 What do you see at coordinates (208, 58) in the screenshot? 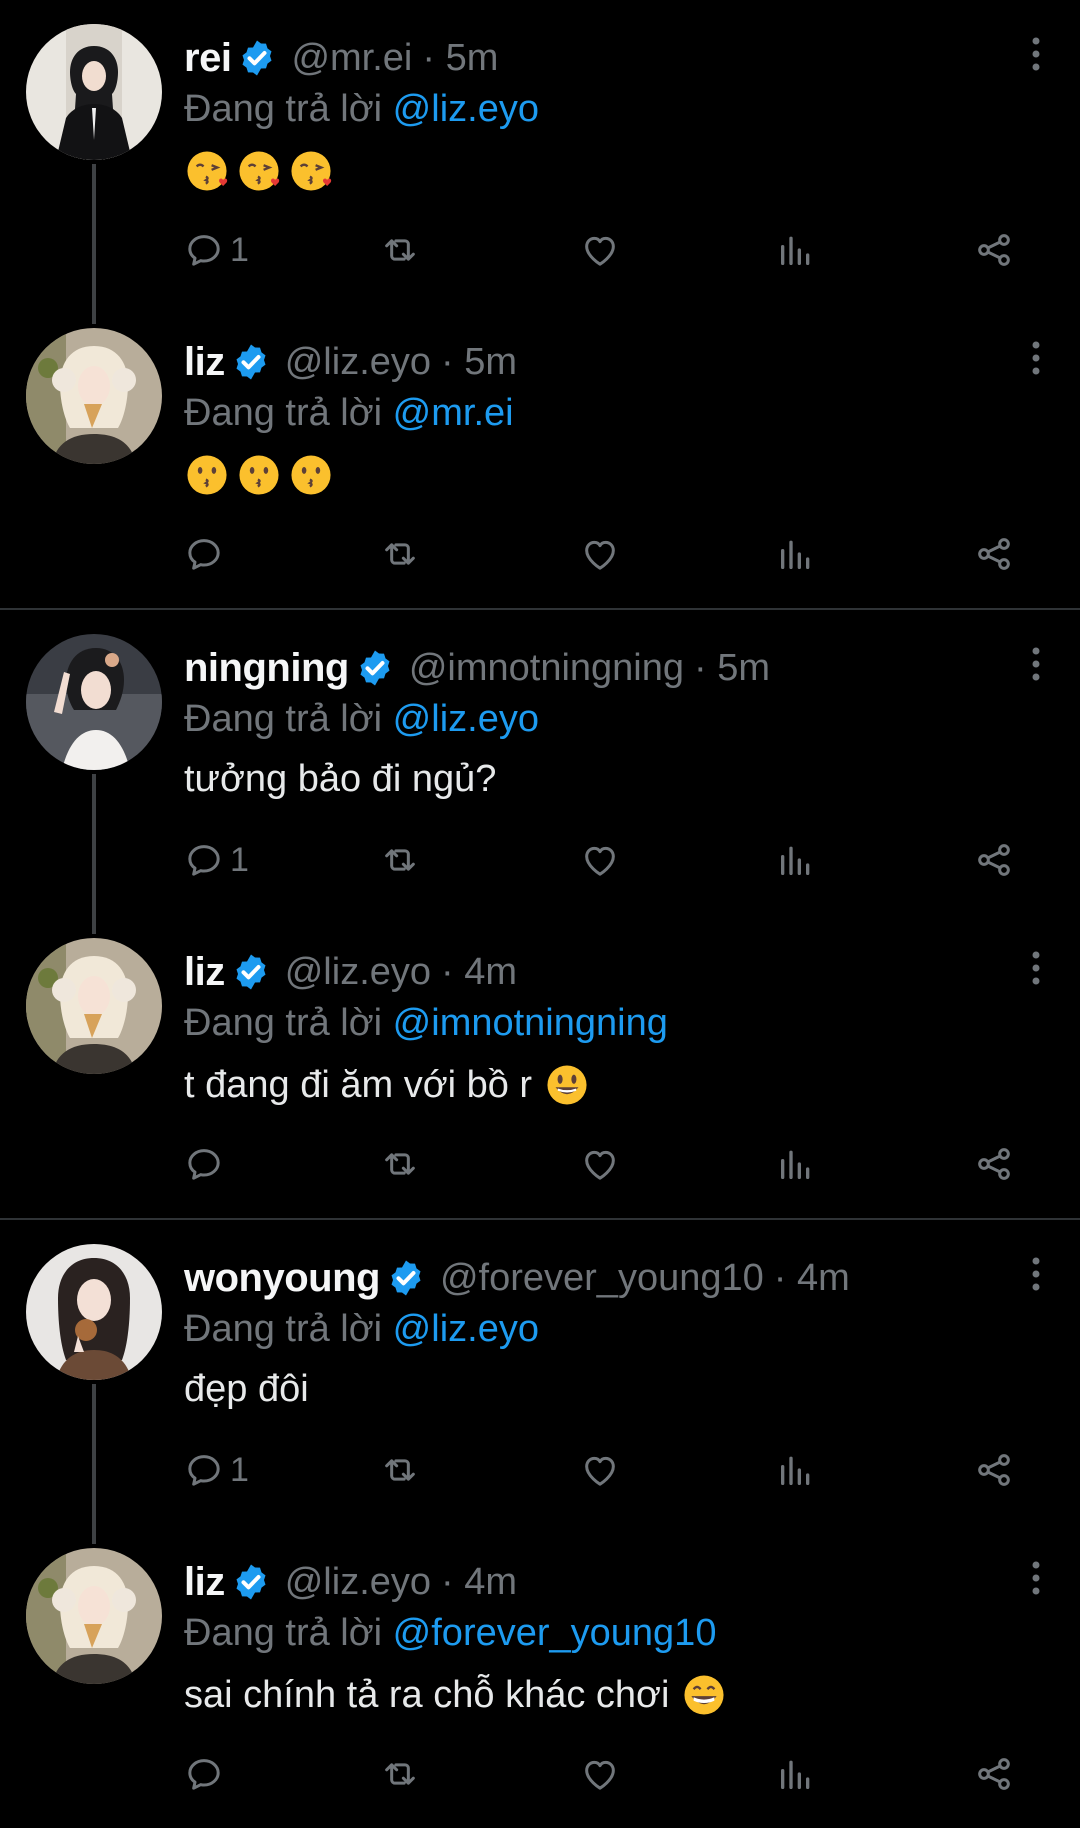
I see `display-name: rei` at bounding box center [208, 58].